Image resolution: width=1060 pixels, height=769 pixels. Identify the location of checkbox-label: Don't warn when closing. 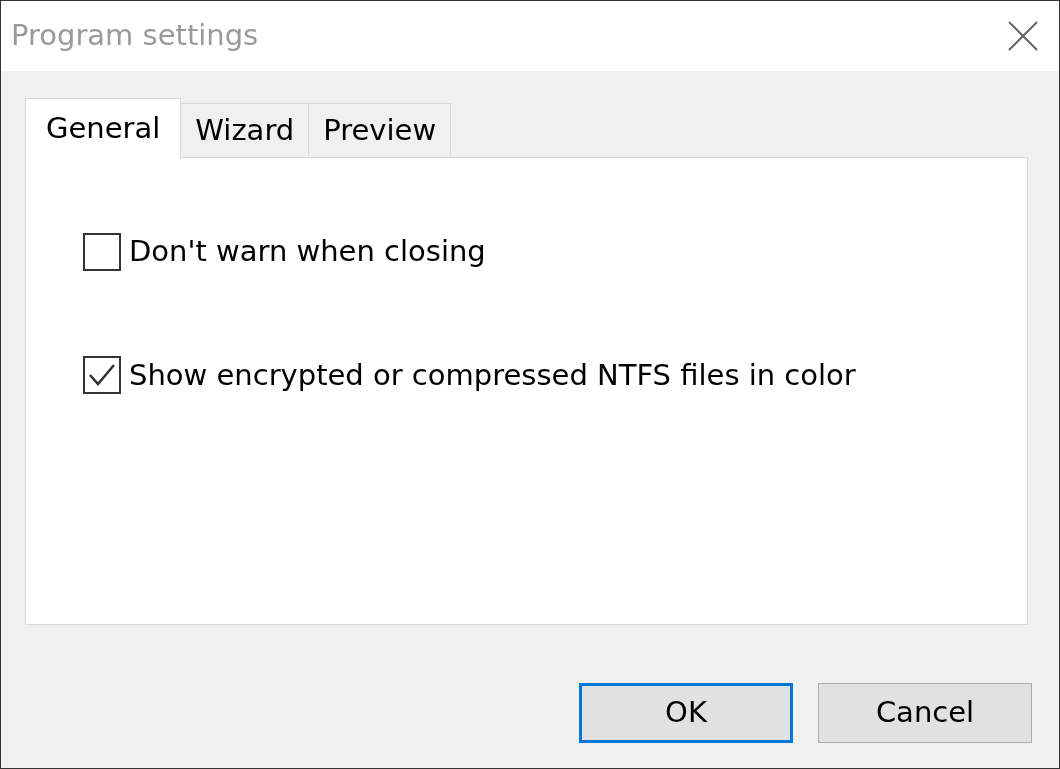
(307, 251).